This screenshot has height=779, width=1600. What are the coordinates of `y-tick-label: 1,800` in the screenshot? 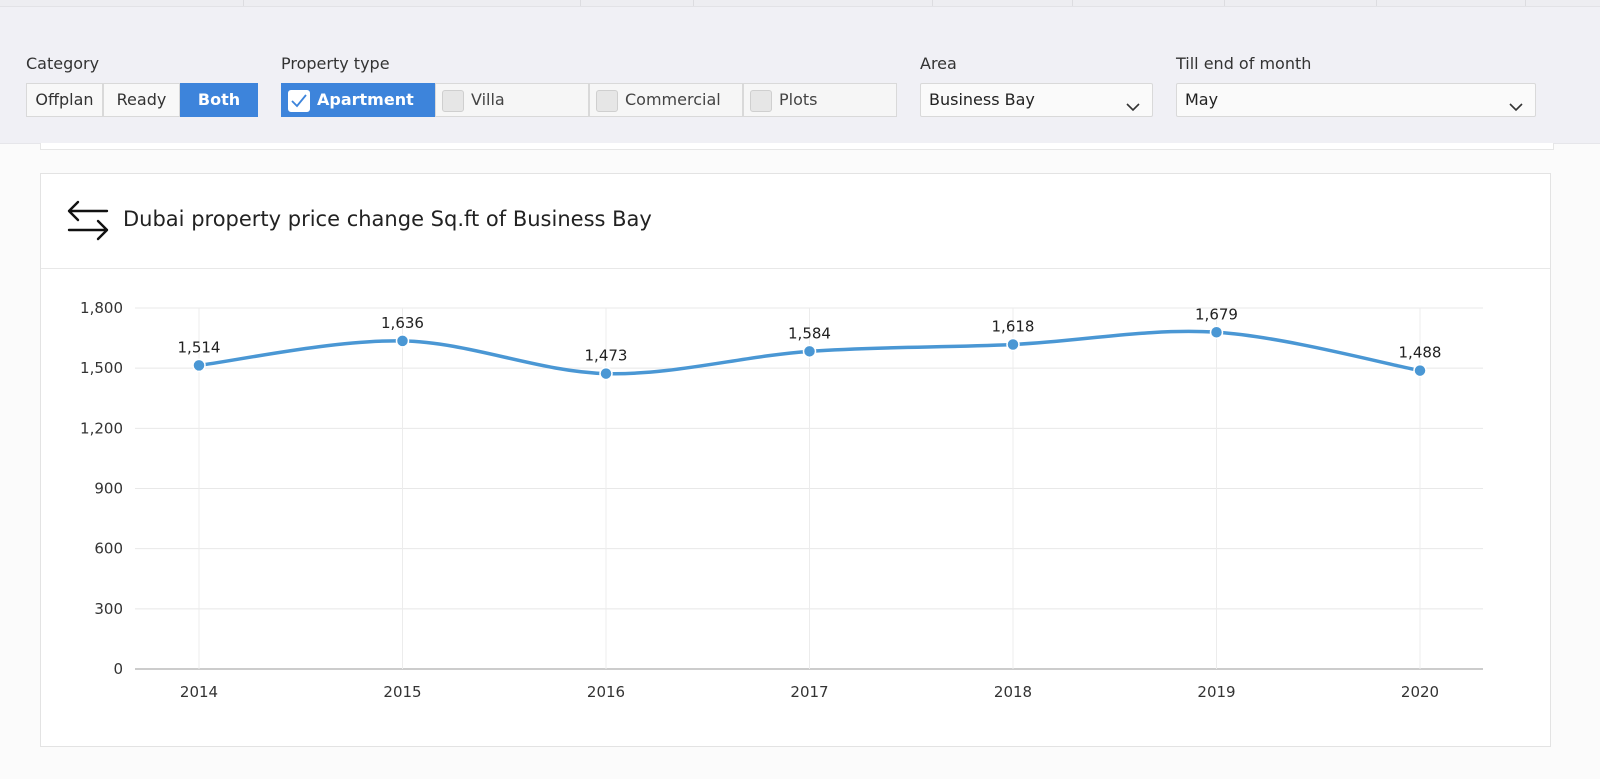 It's located at (101, 308).